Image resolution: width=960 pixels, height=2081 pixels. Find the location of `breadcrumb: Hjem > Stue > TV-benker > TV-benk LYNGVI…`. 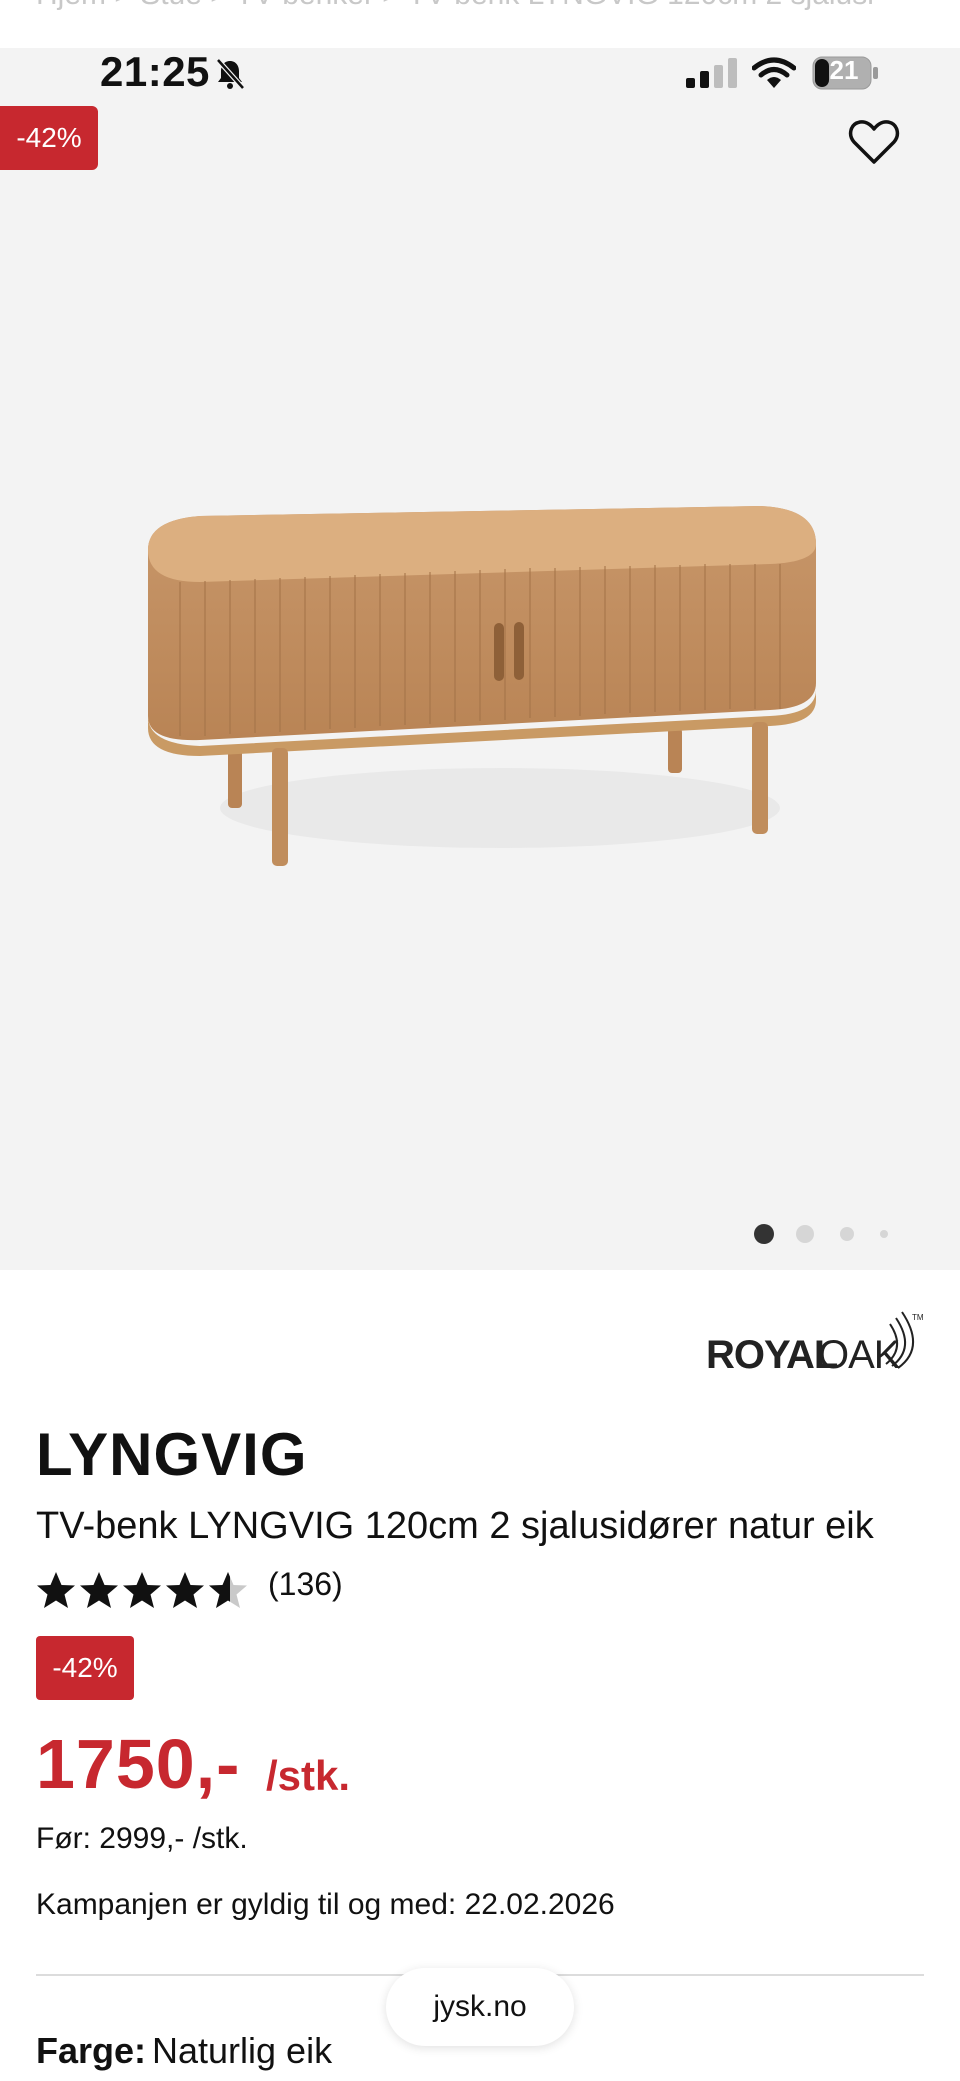

breadcrumb: Hjem > Stue > TV-benker > TV-benk LYNGVI… is located at coordinates (480, 24).